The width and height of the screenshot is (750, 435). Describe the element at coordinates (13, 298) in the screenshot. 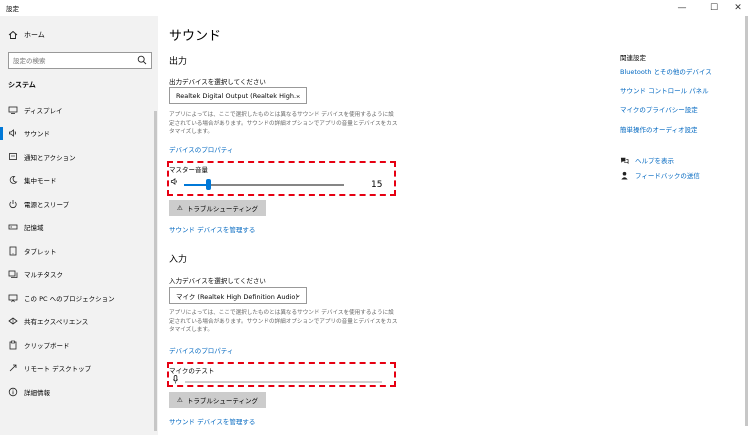

I see `projection-icon` at that location.